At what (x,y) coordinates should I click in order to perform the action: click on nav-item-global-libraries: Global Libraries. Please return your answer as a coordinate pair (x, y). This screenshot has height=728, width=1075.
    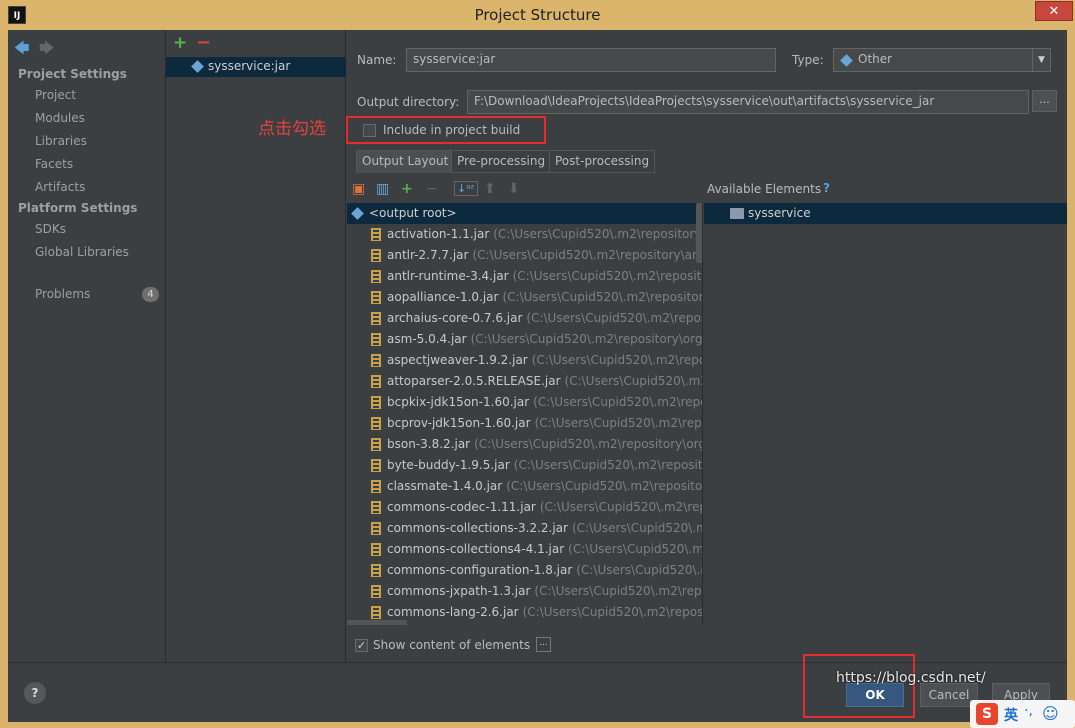
    Looking at the image, I should click on (82, 252).